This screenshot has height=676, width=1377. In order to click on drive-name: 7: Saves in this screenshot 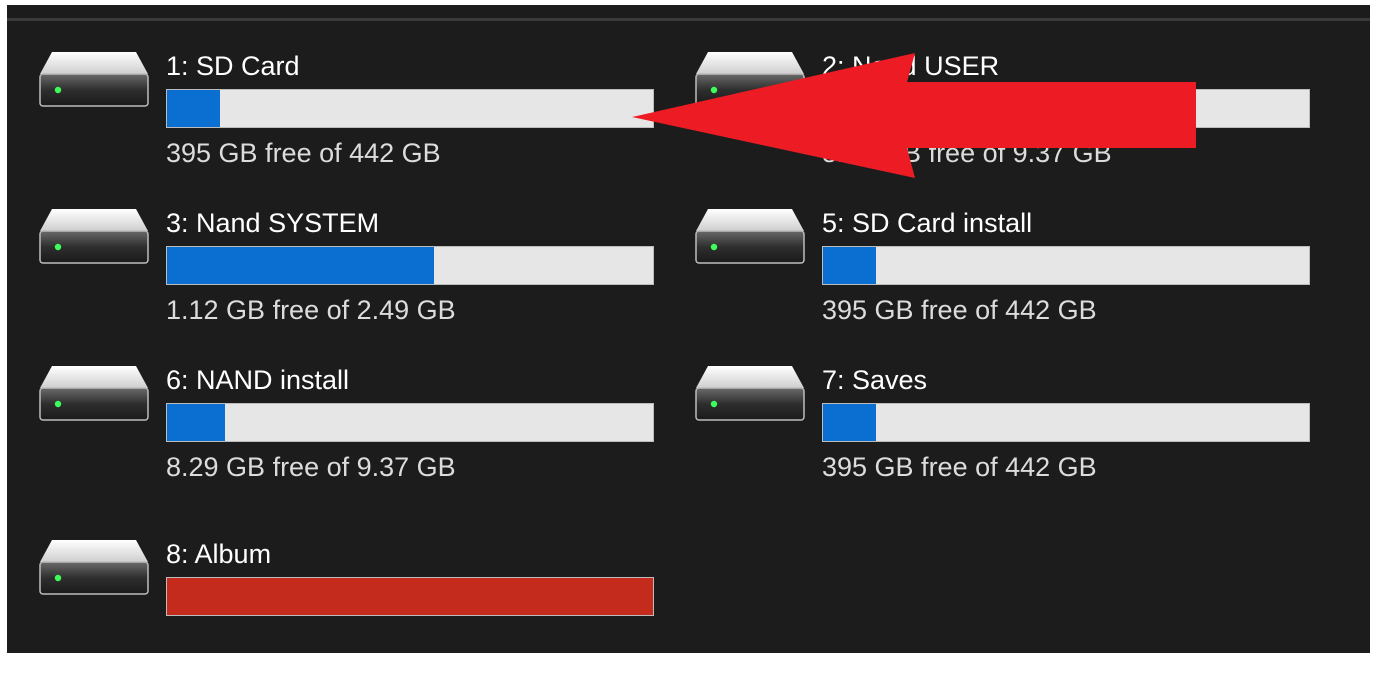, I will do `click(875, 380)`.